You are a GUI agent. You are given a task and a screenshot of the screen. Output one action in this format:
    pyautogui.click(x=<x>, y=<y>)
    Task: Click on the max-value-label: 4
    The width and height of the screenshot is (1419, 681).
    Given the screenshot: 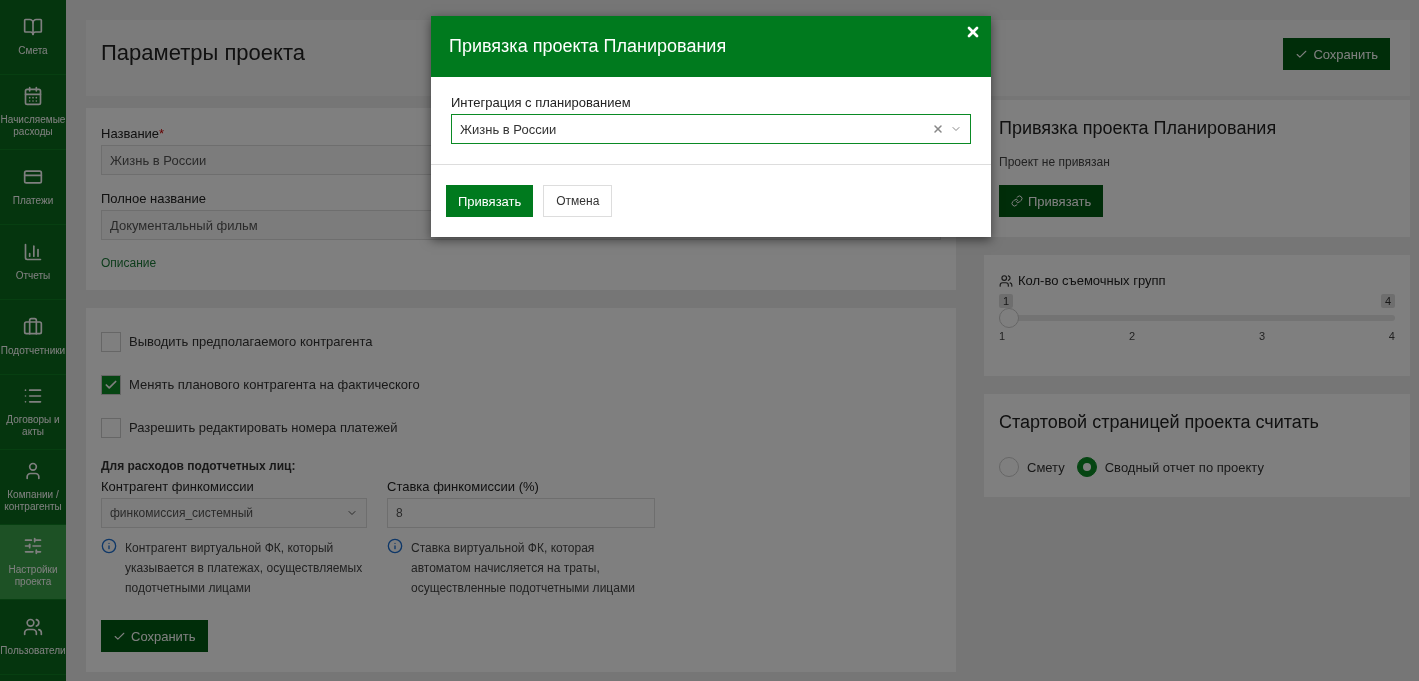 What is the action you would take?
    pyautogui.click(x=1387, y=301)
    